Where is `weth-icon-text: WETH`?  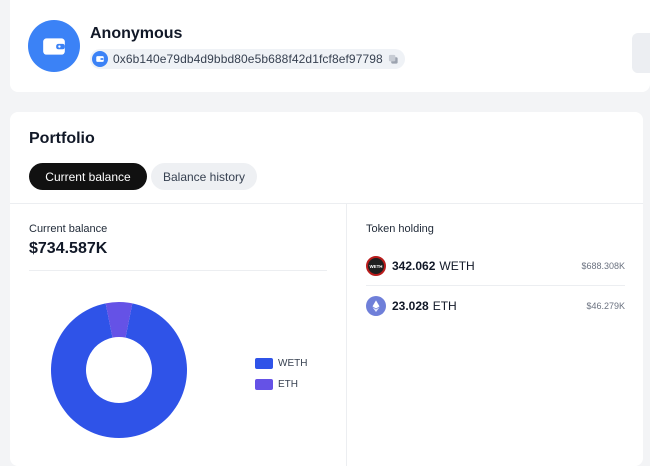
weth-icon-text: WETH is located at coordinates (376, 266).